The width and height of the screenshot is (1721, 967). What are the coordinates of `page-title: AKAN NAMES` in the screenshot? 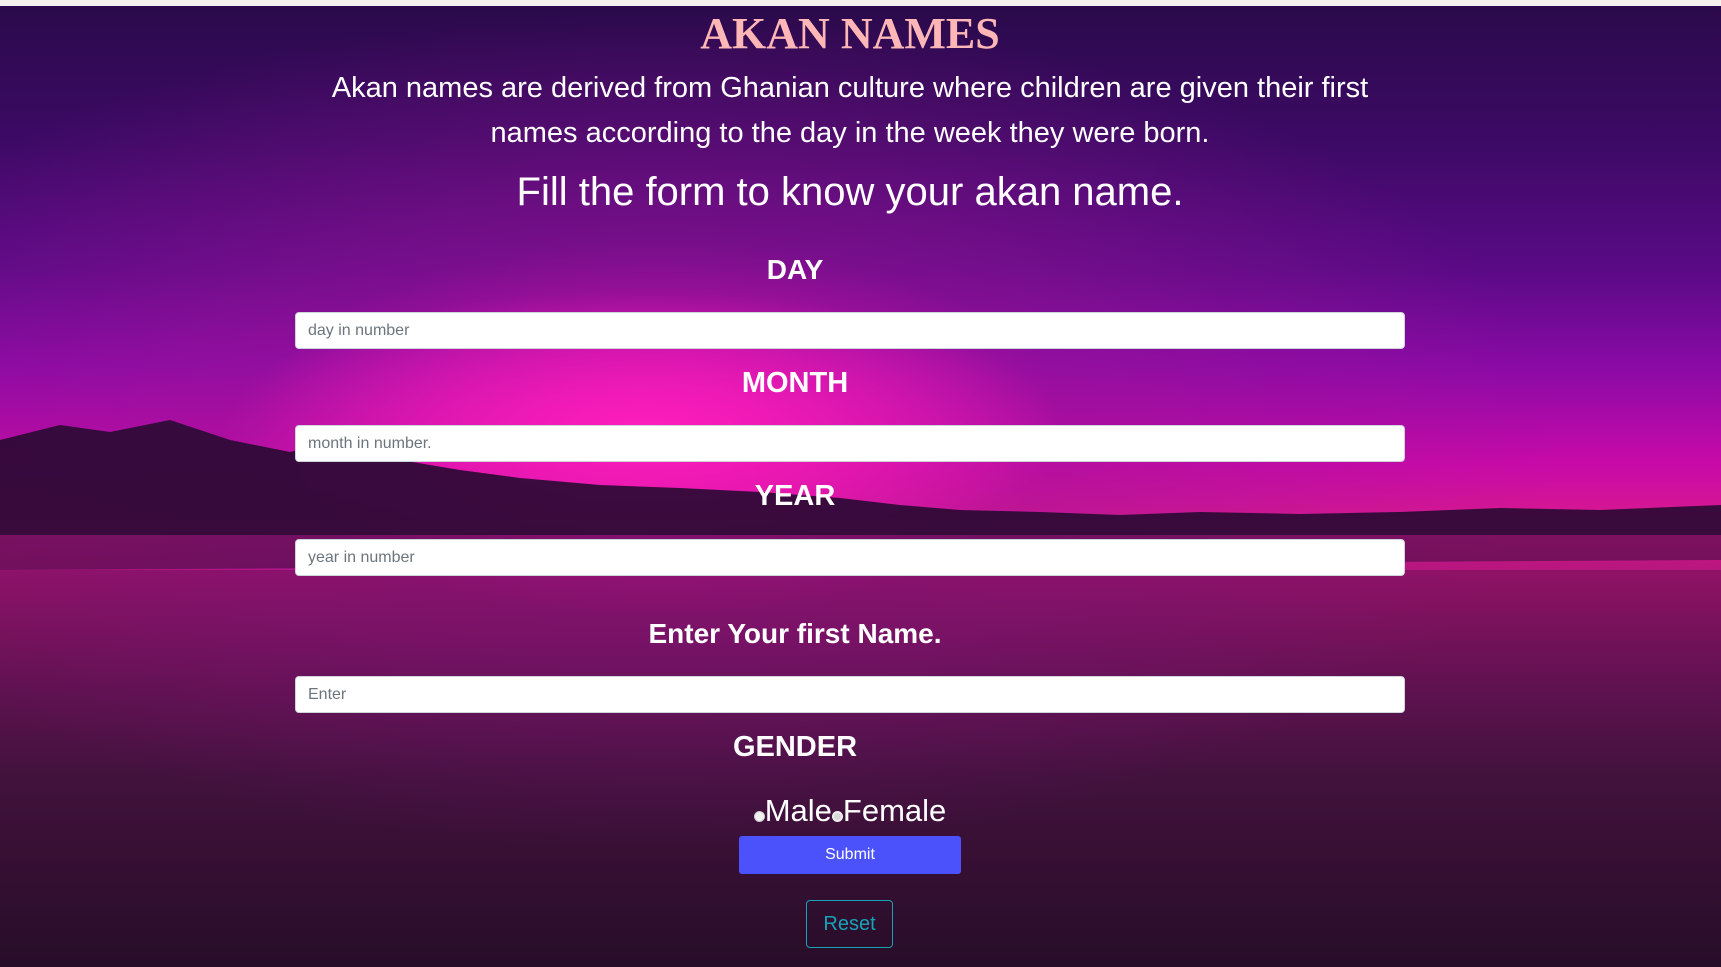 It's located at (850, 33).